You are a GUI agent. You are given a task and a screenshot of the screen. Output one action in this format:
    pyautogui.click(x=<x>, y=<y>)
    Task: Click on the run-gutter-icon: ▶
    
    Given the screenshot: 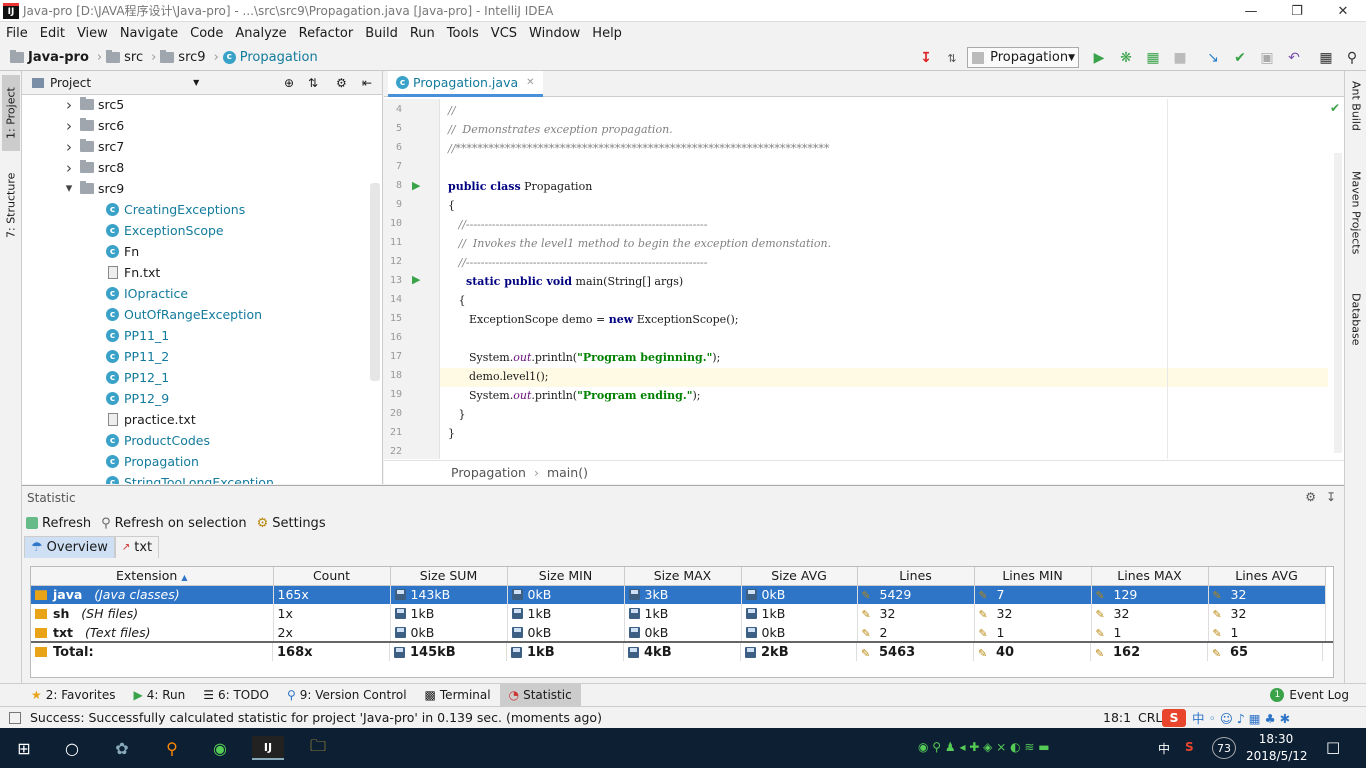 What is the action you would take?
    pyautogui.click(x=416, y=185)
    